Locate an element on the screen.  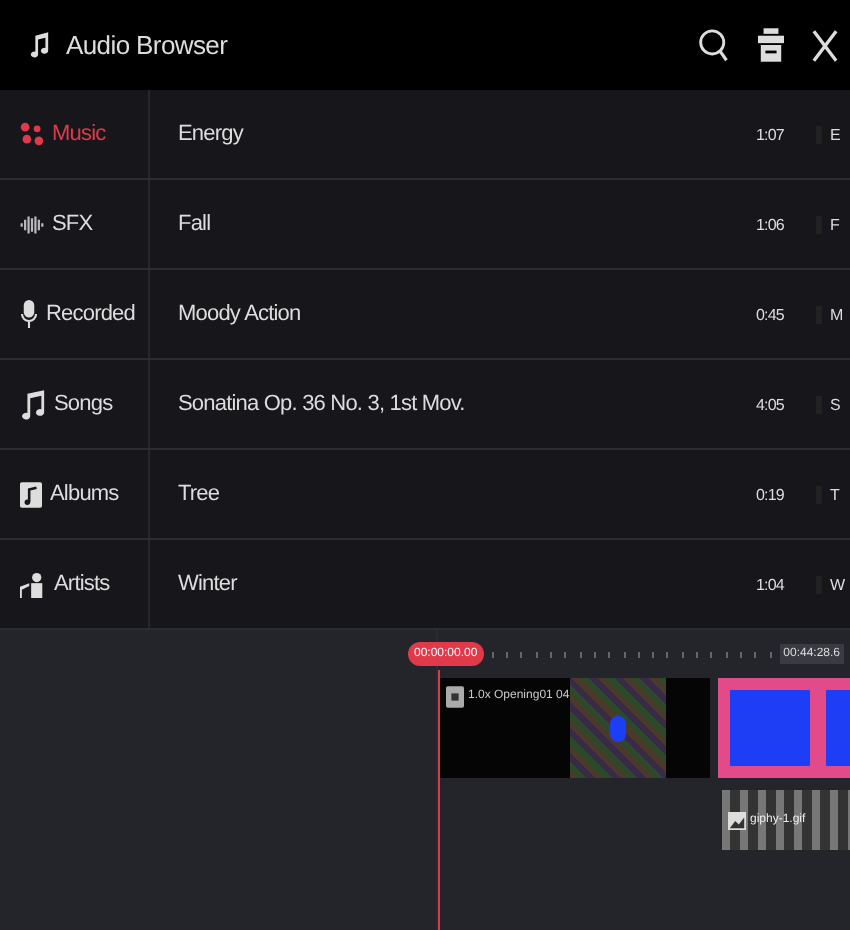
track-title: Winter is located at coordinates (208, 584).